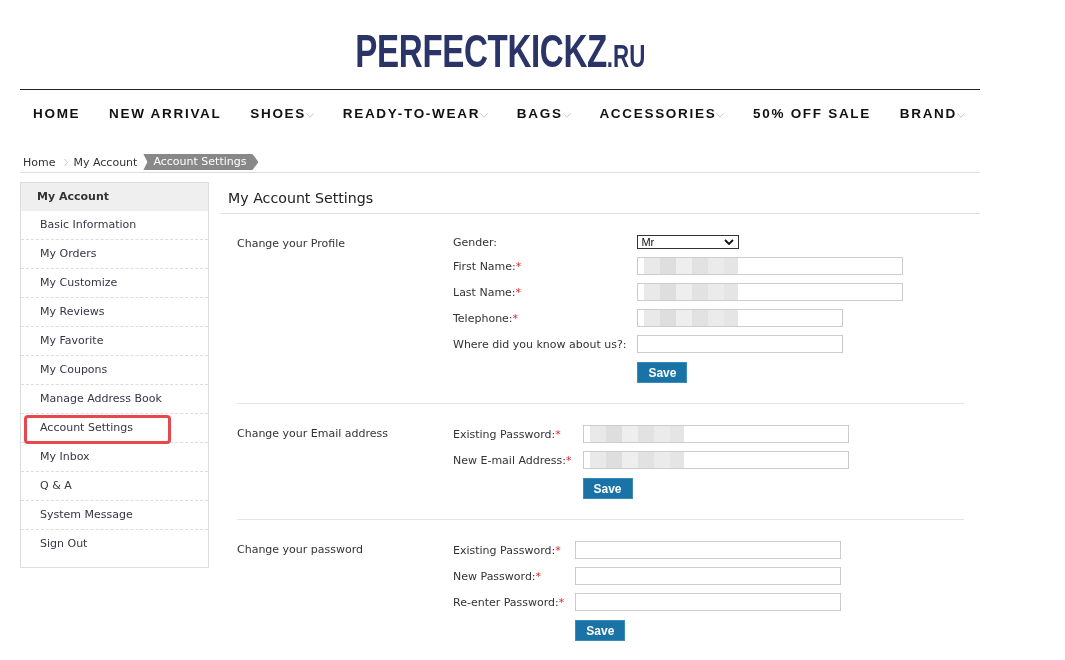 This screenshot has width=1065, height=660. What do you see at coordinates (486, 318) in the screenshot?
I see `field-label: Telephone:*` at bounding box center [486, 318].